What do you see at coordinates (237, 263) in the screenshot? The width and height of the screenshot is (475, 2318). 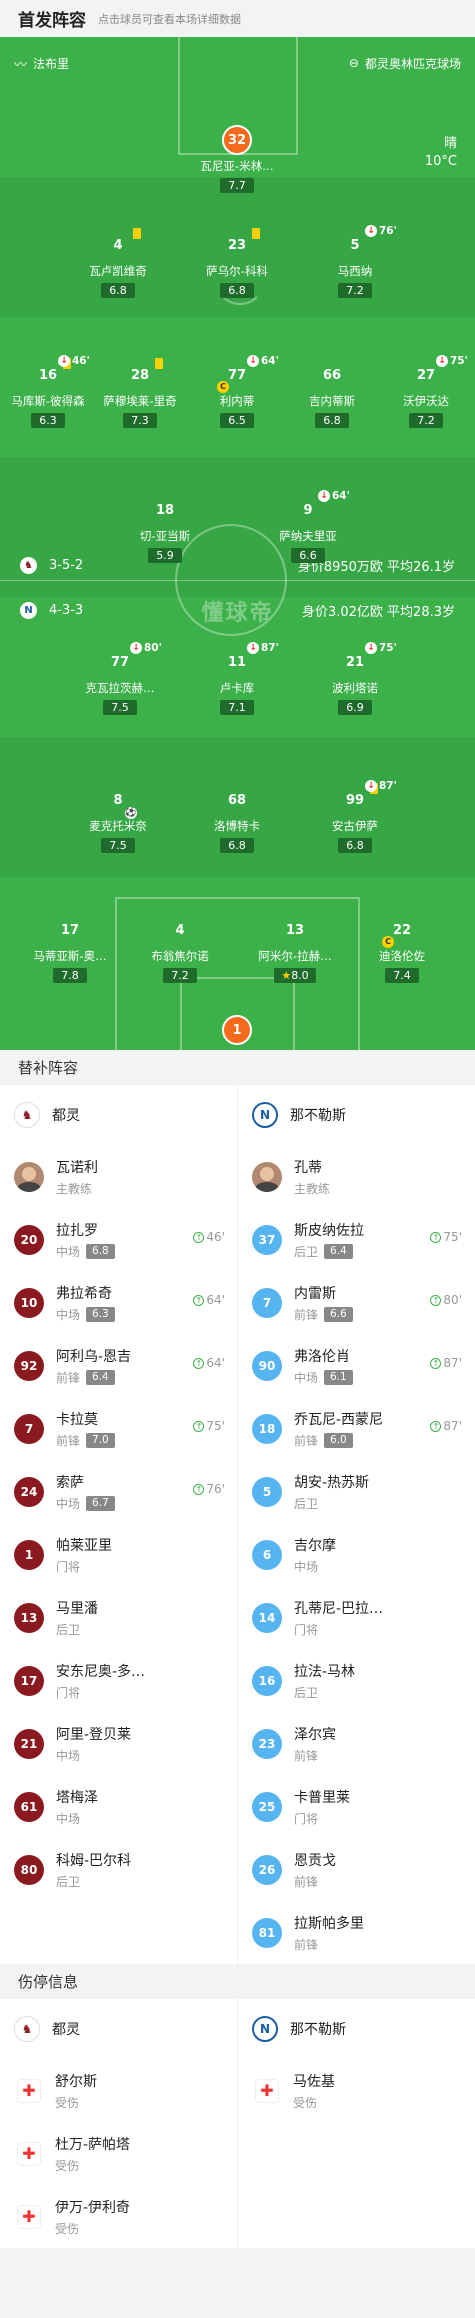 I see `home-player-2: 23 萨乌尔-科科 6.8` at bounding box center [237, 263].